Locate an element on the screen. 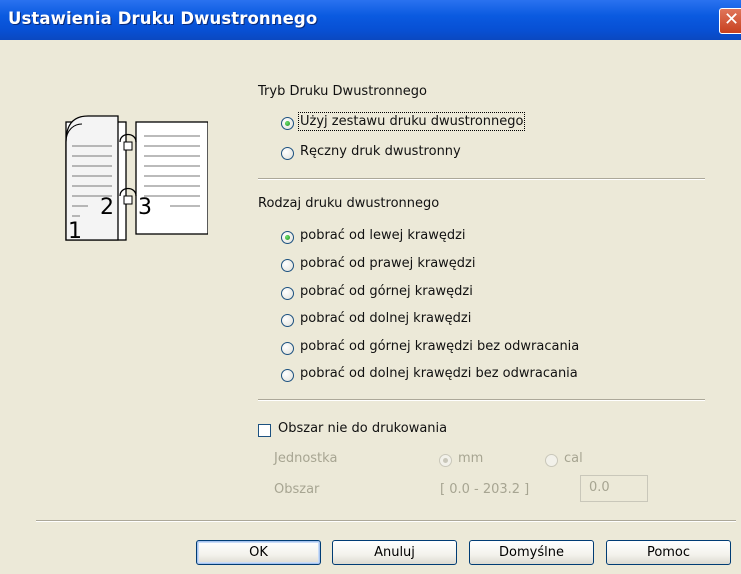  radio-binding-top-no-flip is located at coordinates (287, 348).